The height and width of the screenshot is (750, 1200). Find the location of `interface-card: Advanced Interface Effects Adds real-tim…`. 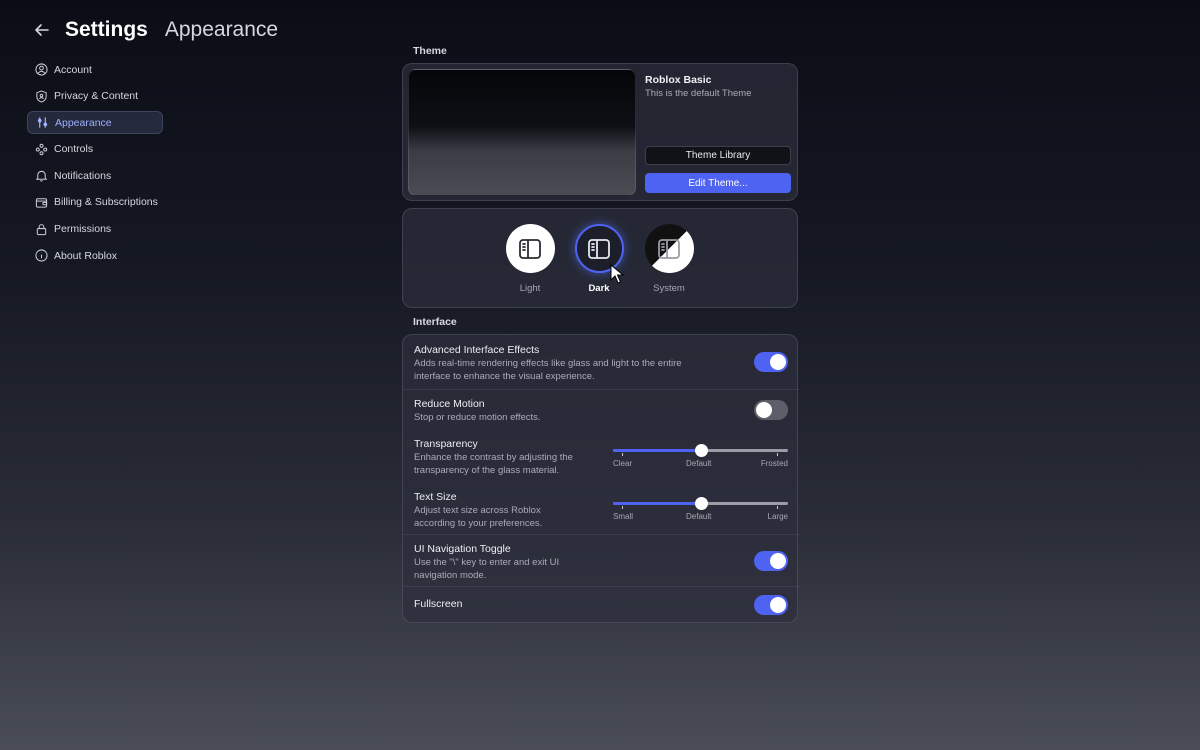

interface-card: Advanced Interface Effects Adds real-tim… is located at coordinates (600, 478).